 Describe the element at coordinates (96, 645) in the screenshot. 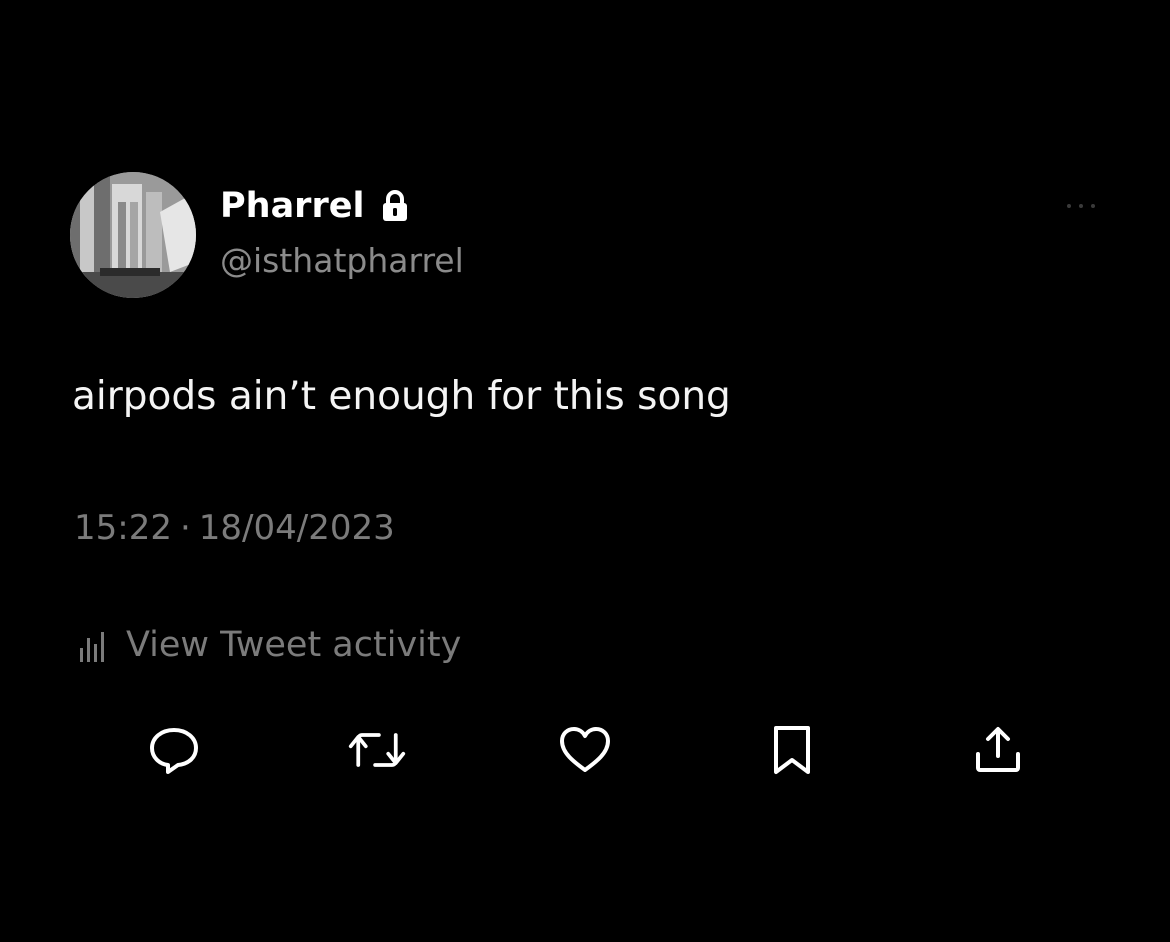

I see `bar-chart-icon` at that location.